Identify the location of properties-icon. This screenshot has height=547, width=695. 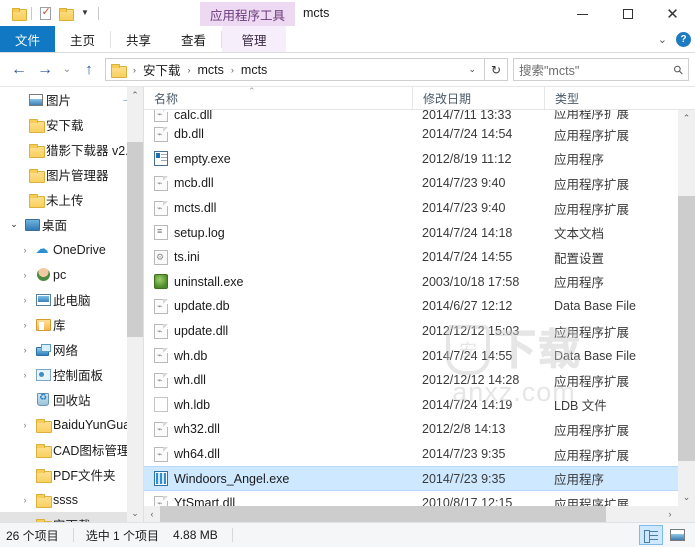
(45, 13).